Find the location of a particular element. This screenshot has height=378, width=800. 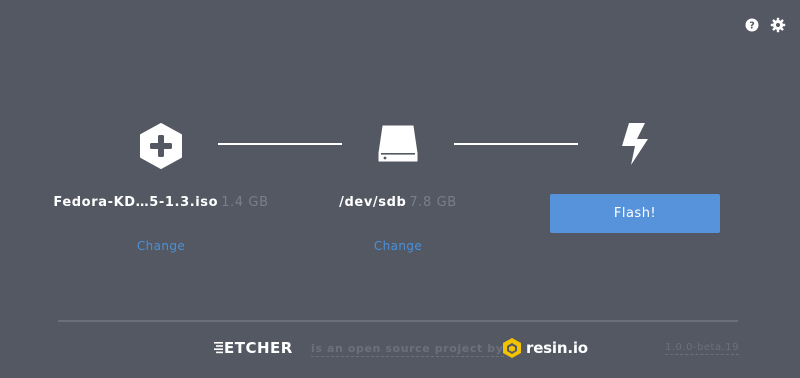

flash-button: Flash! is located at coordinates (635, 213).